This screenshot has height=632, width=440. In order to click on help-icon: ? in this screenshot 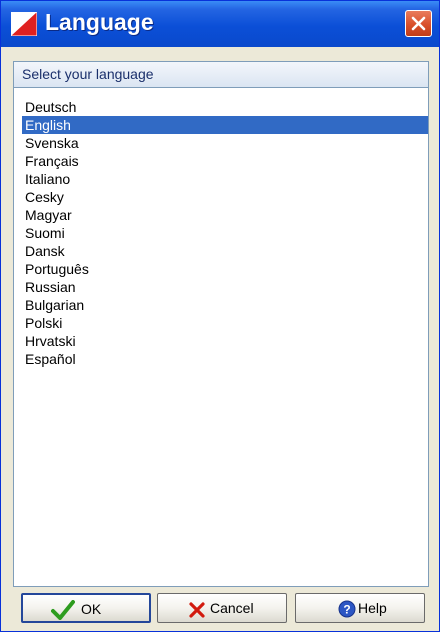, I will do `click(347, 609)`.